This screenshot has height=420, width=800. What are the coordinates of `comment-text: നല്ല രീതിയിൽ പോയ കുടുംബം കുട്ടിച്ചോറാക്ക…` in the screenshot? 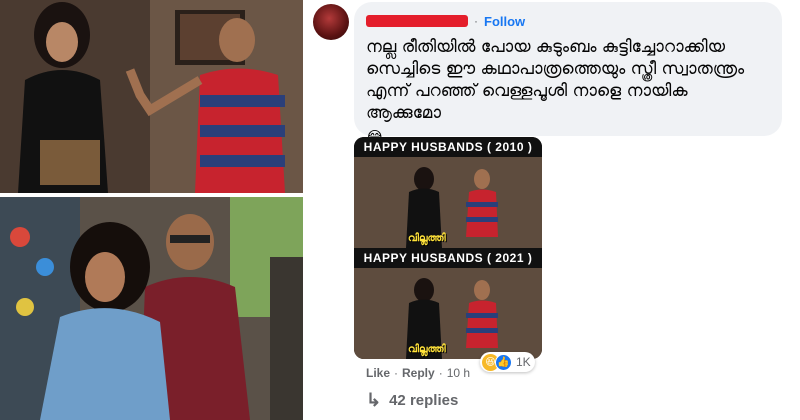 It's located at (555, 80).